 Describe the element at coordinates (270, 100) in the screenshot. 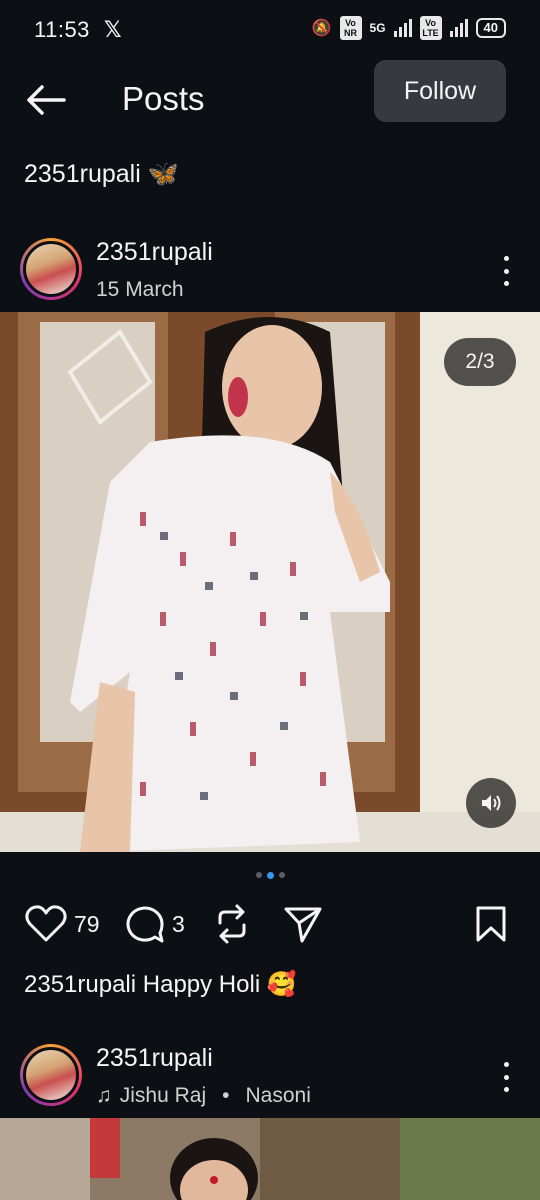

I see `top-bar: Posts Follow` at that location.